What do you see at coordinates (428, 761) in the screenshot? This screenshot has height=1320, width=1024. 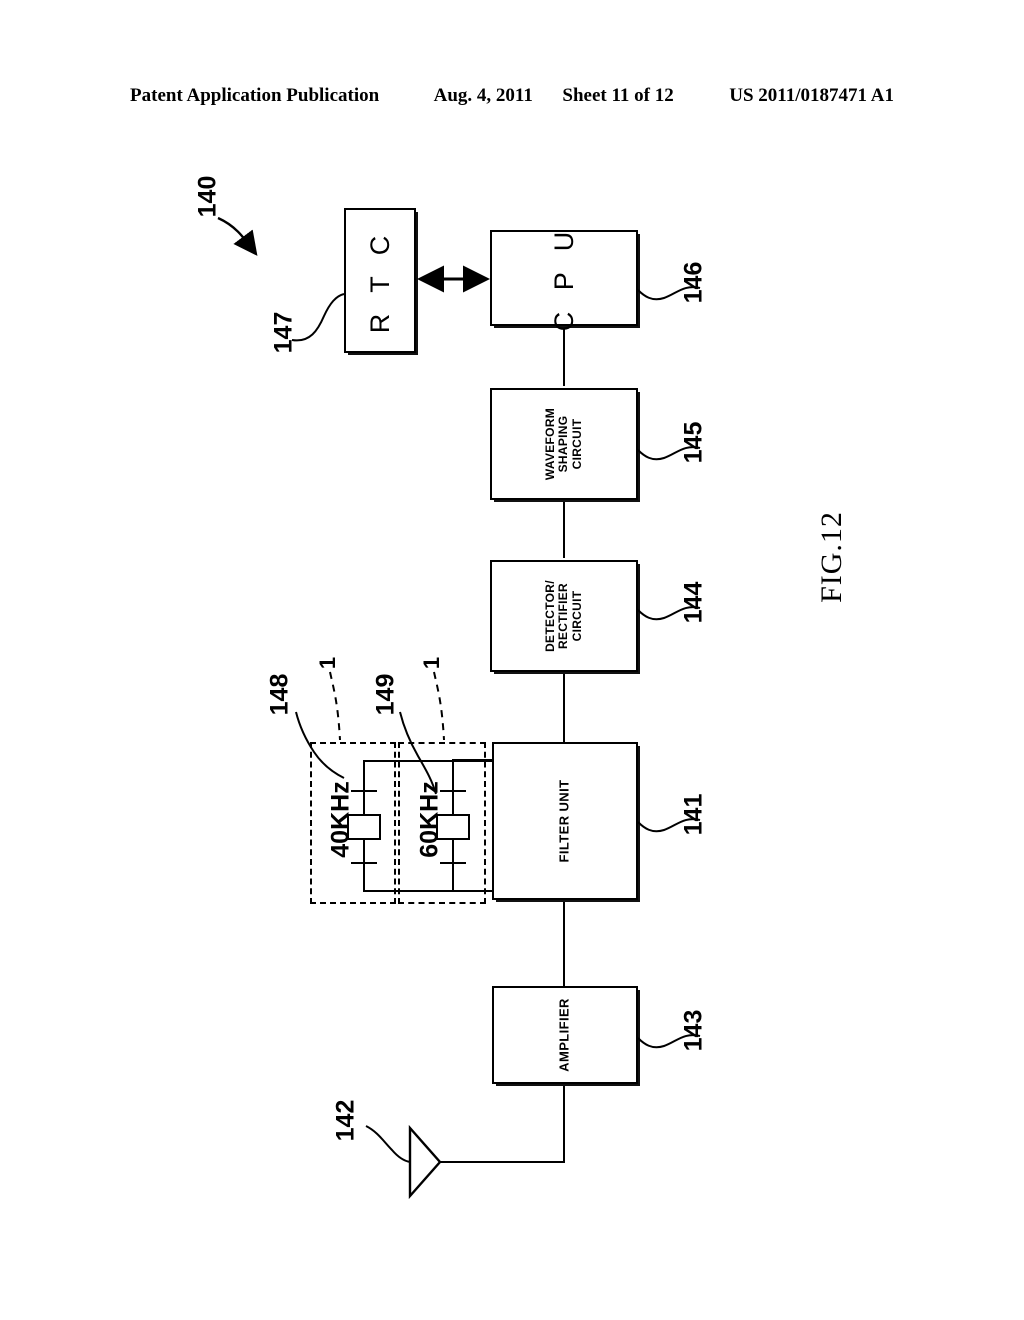 I see `xtal-40-loop-top` at bounding box center [428, 761].